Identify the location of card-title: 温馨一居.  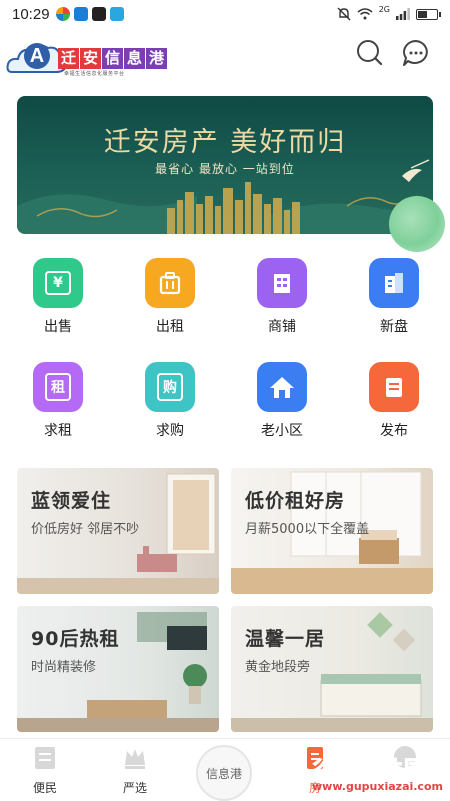
(285, 639).